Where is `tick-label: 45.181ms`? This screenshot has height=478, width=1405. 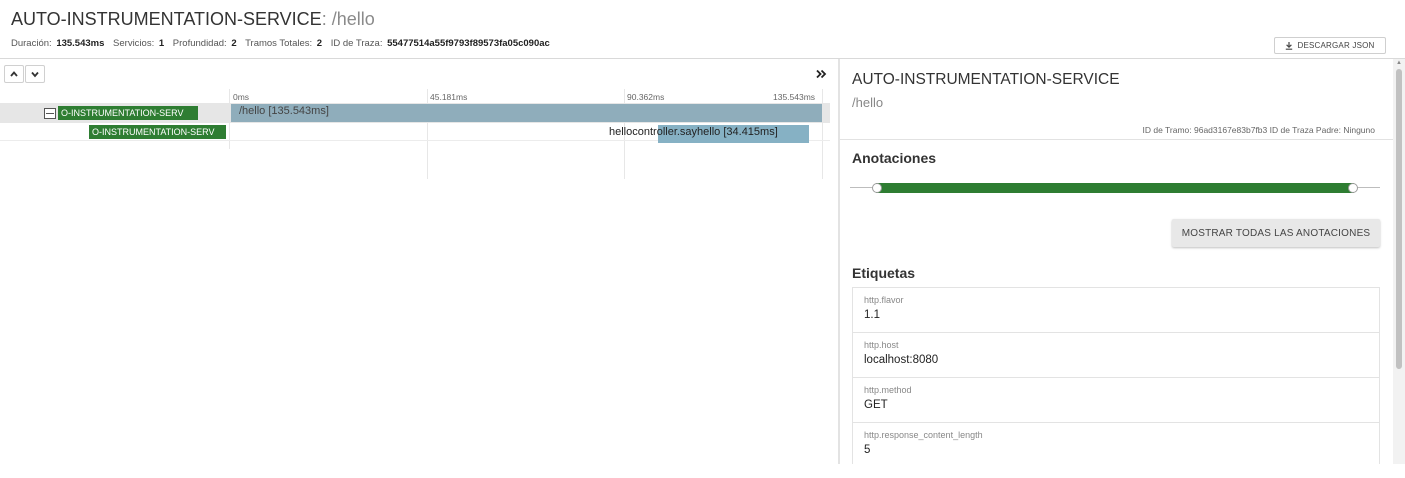
tick-label: 45.181ms is located at coordinates (449, 97).